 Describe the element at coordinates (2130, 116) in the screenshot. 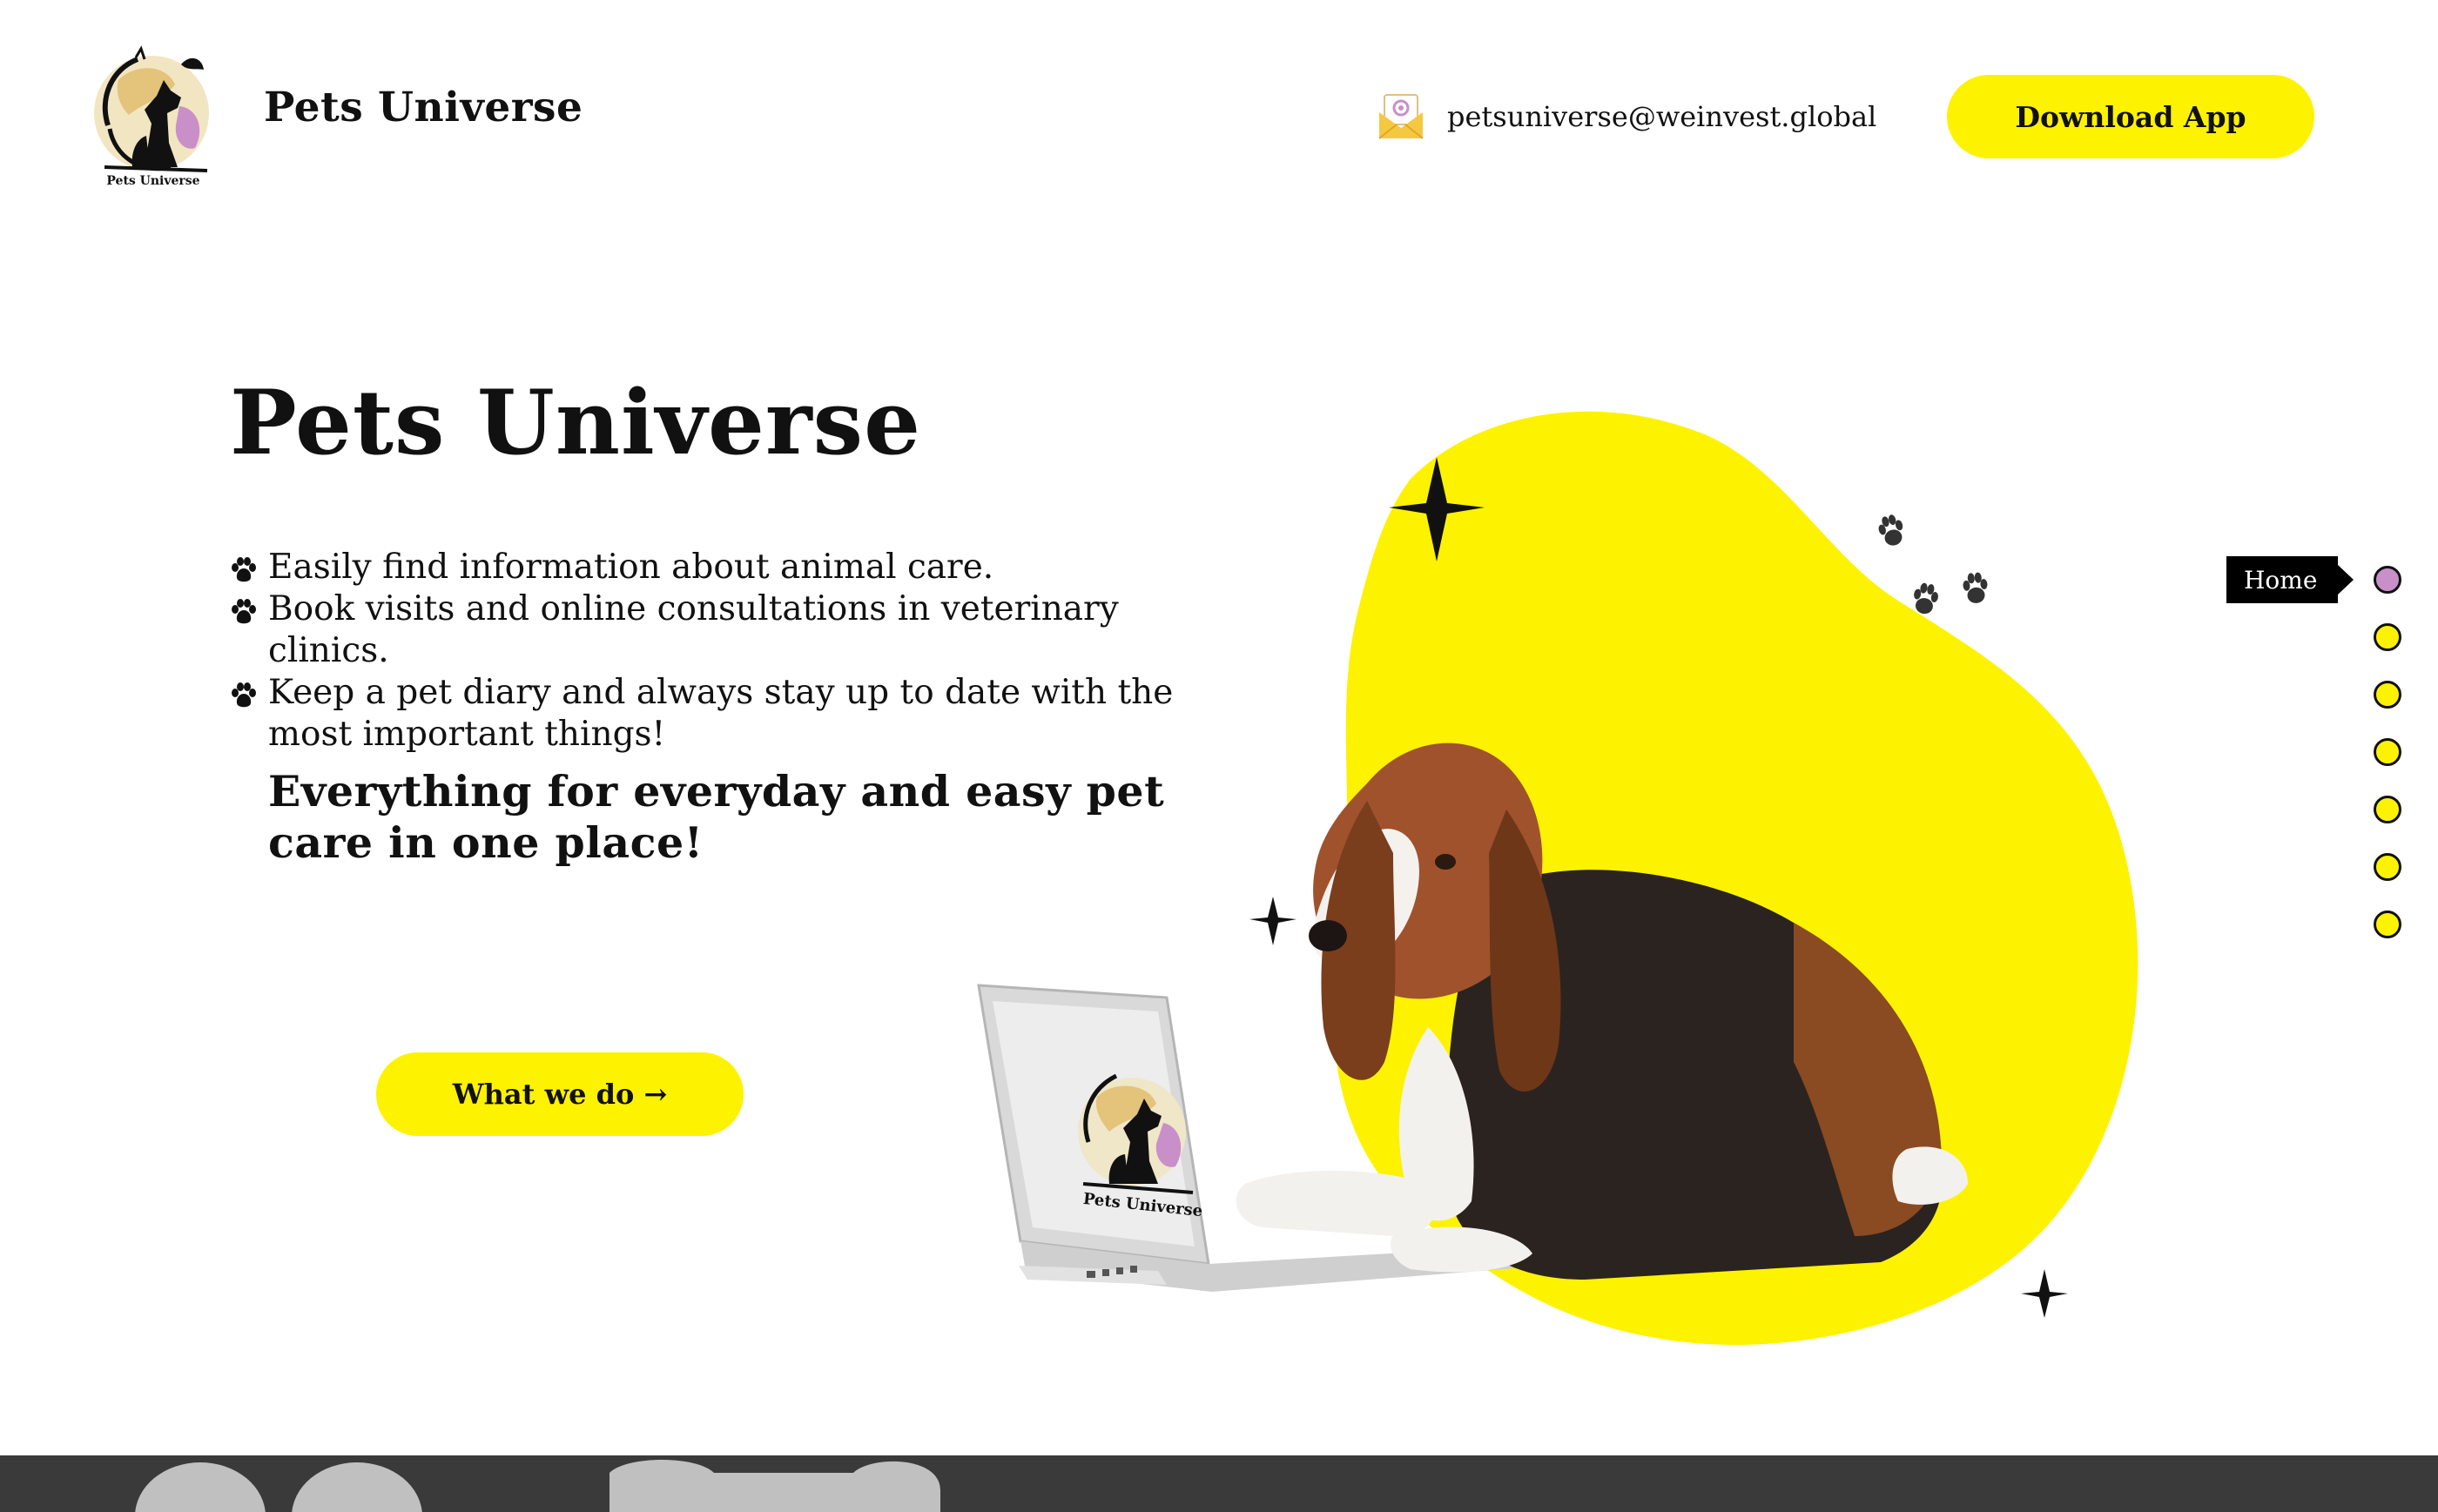

I see `download-app-button: Download App` at that location.